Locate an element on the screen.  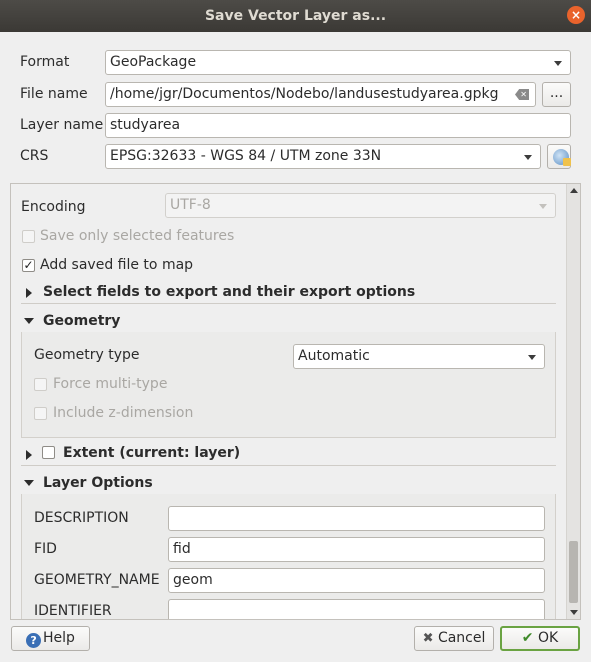
projection-selector-icon is located at coordinates (562, 157).